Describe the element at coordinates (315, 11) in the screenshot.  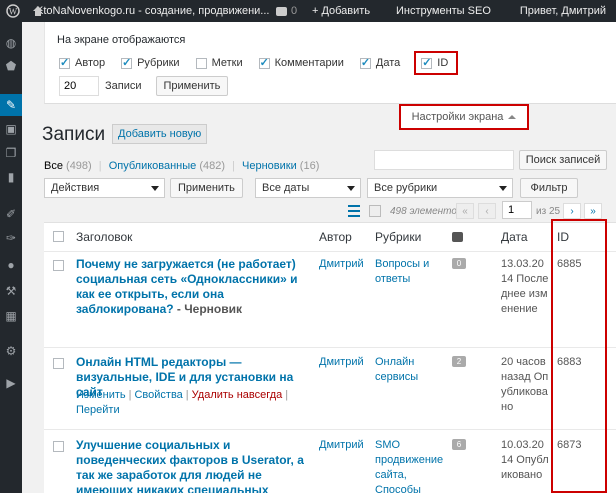
I see `plus-icon: +` at that location.